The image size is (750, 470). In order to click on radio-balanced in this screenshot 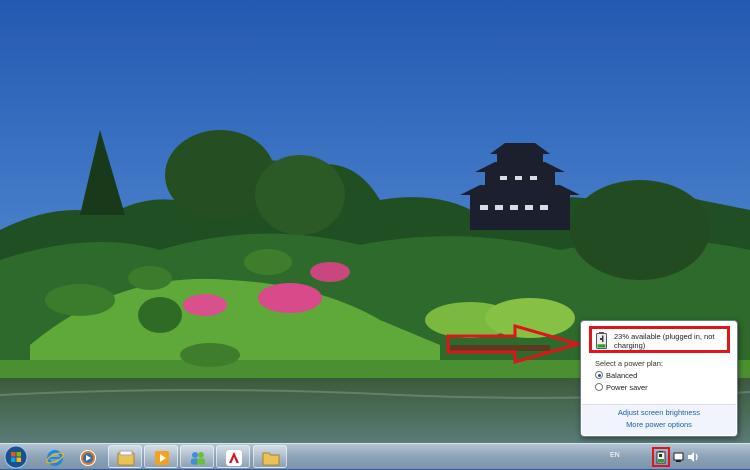, I will do `click(599, 375)`.